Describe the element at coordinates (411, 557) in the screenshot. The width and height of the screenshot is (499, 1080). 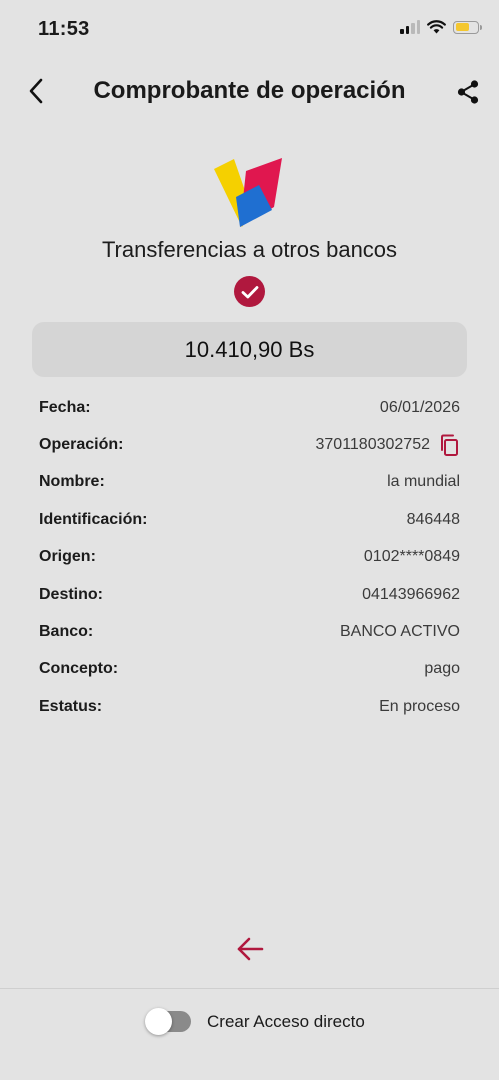
I see `detail-value: 0102****0849` at that location.